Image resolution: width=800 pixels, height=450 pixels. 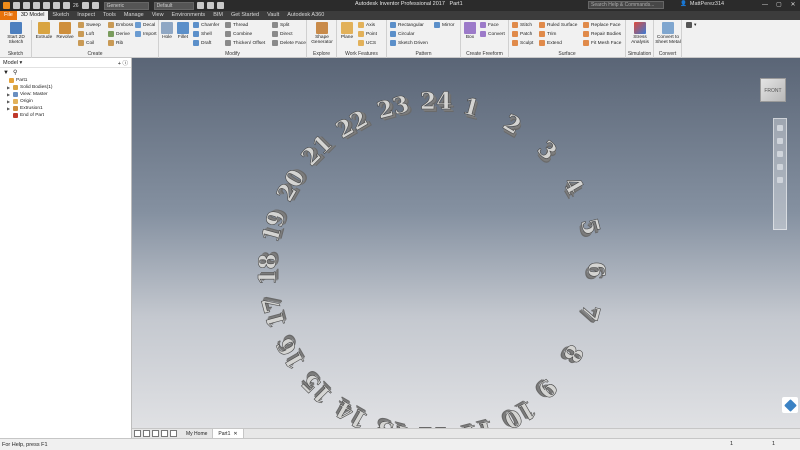 I want to click on box-button: Box, so click(x=470, y=31).